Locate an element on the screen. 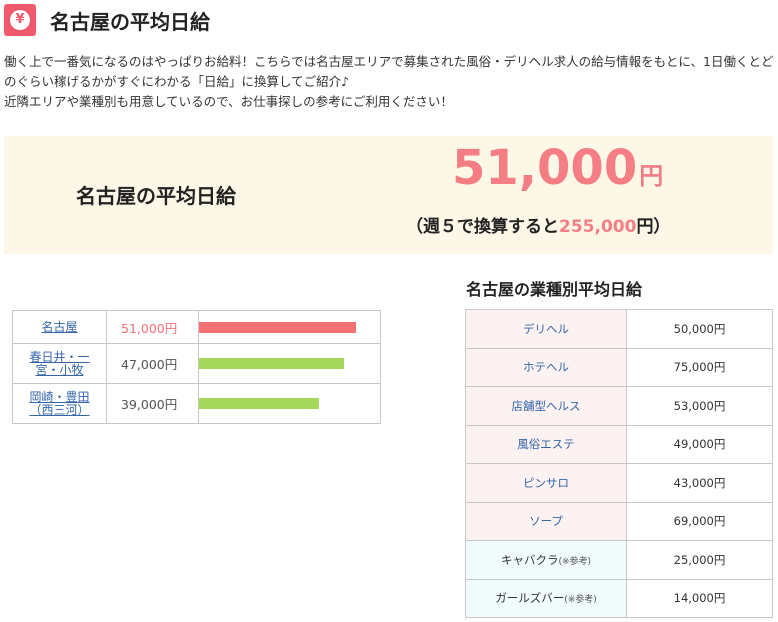 The height and width of the screenshot is (622, 778). area-name-cell: 岡崎・豊田（西三河） is located at coordinates (59, 403).